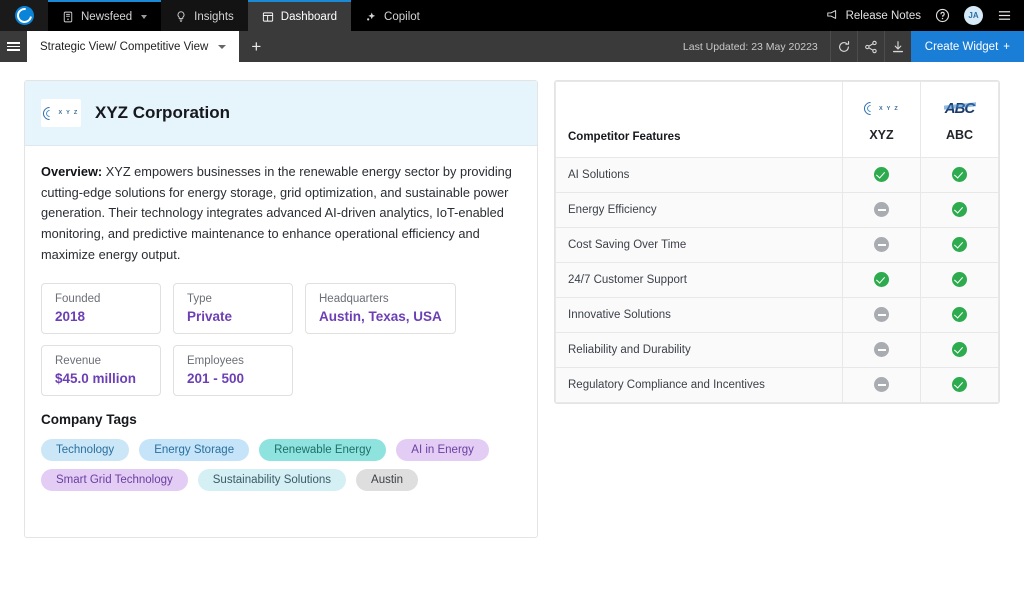 The width and height of the screenshot is (1024, 593). I want to click on column-header-abc: ABC ABC, so click(959, 119).